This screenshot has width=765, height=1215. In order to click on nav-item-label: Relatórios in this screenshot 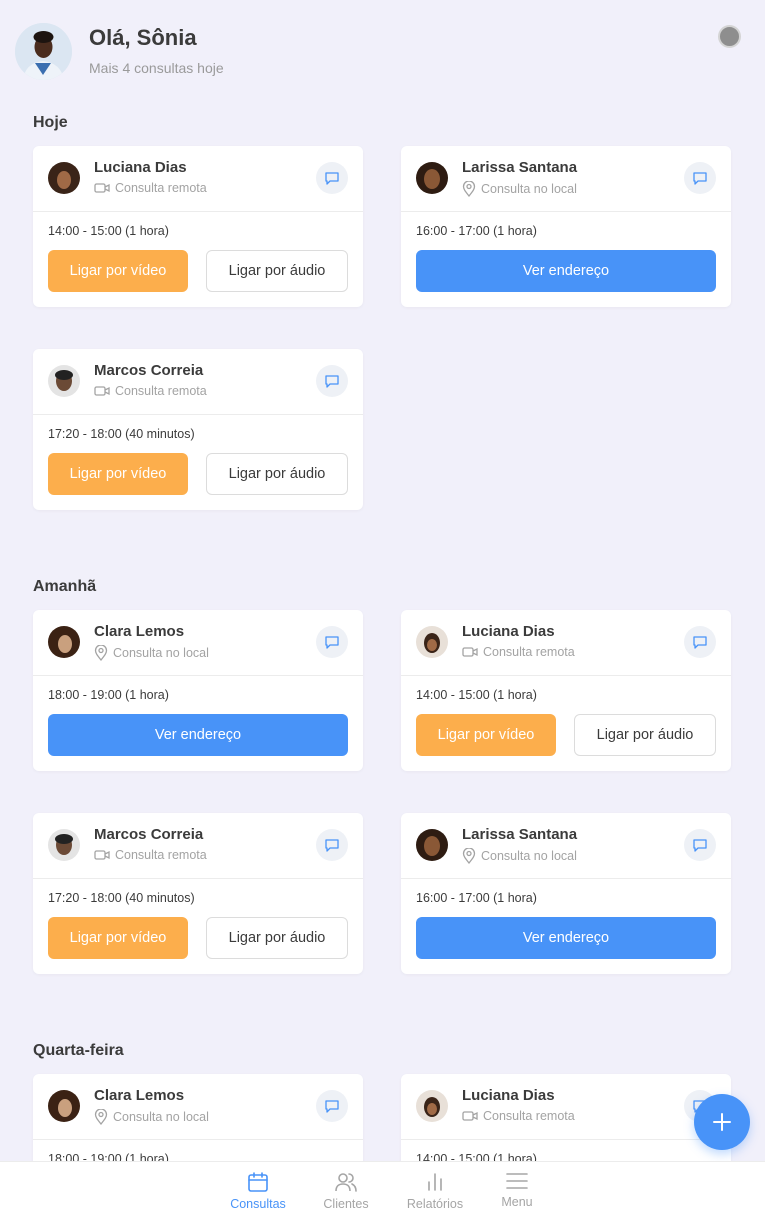, I will do `click(435, 1204)`.